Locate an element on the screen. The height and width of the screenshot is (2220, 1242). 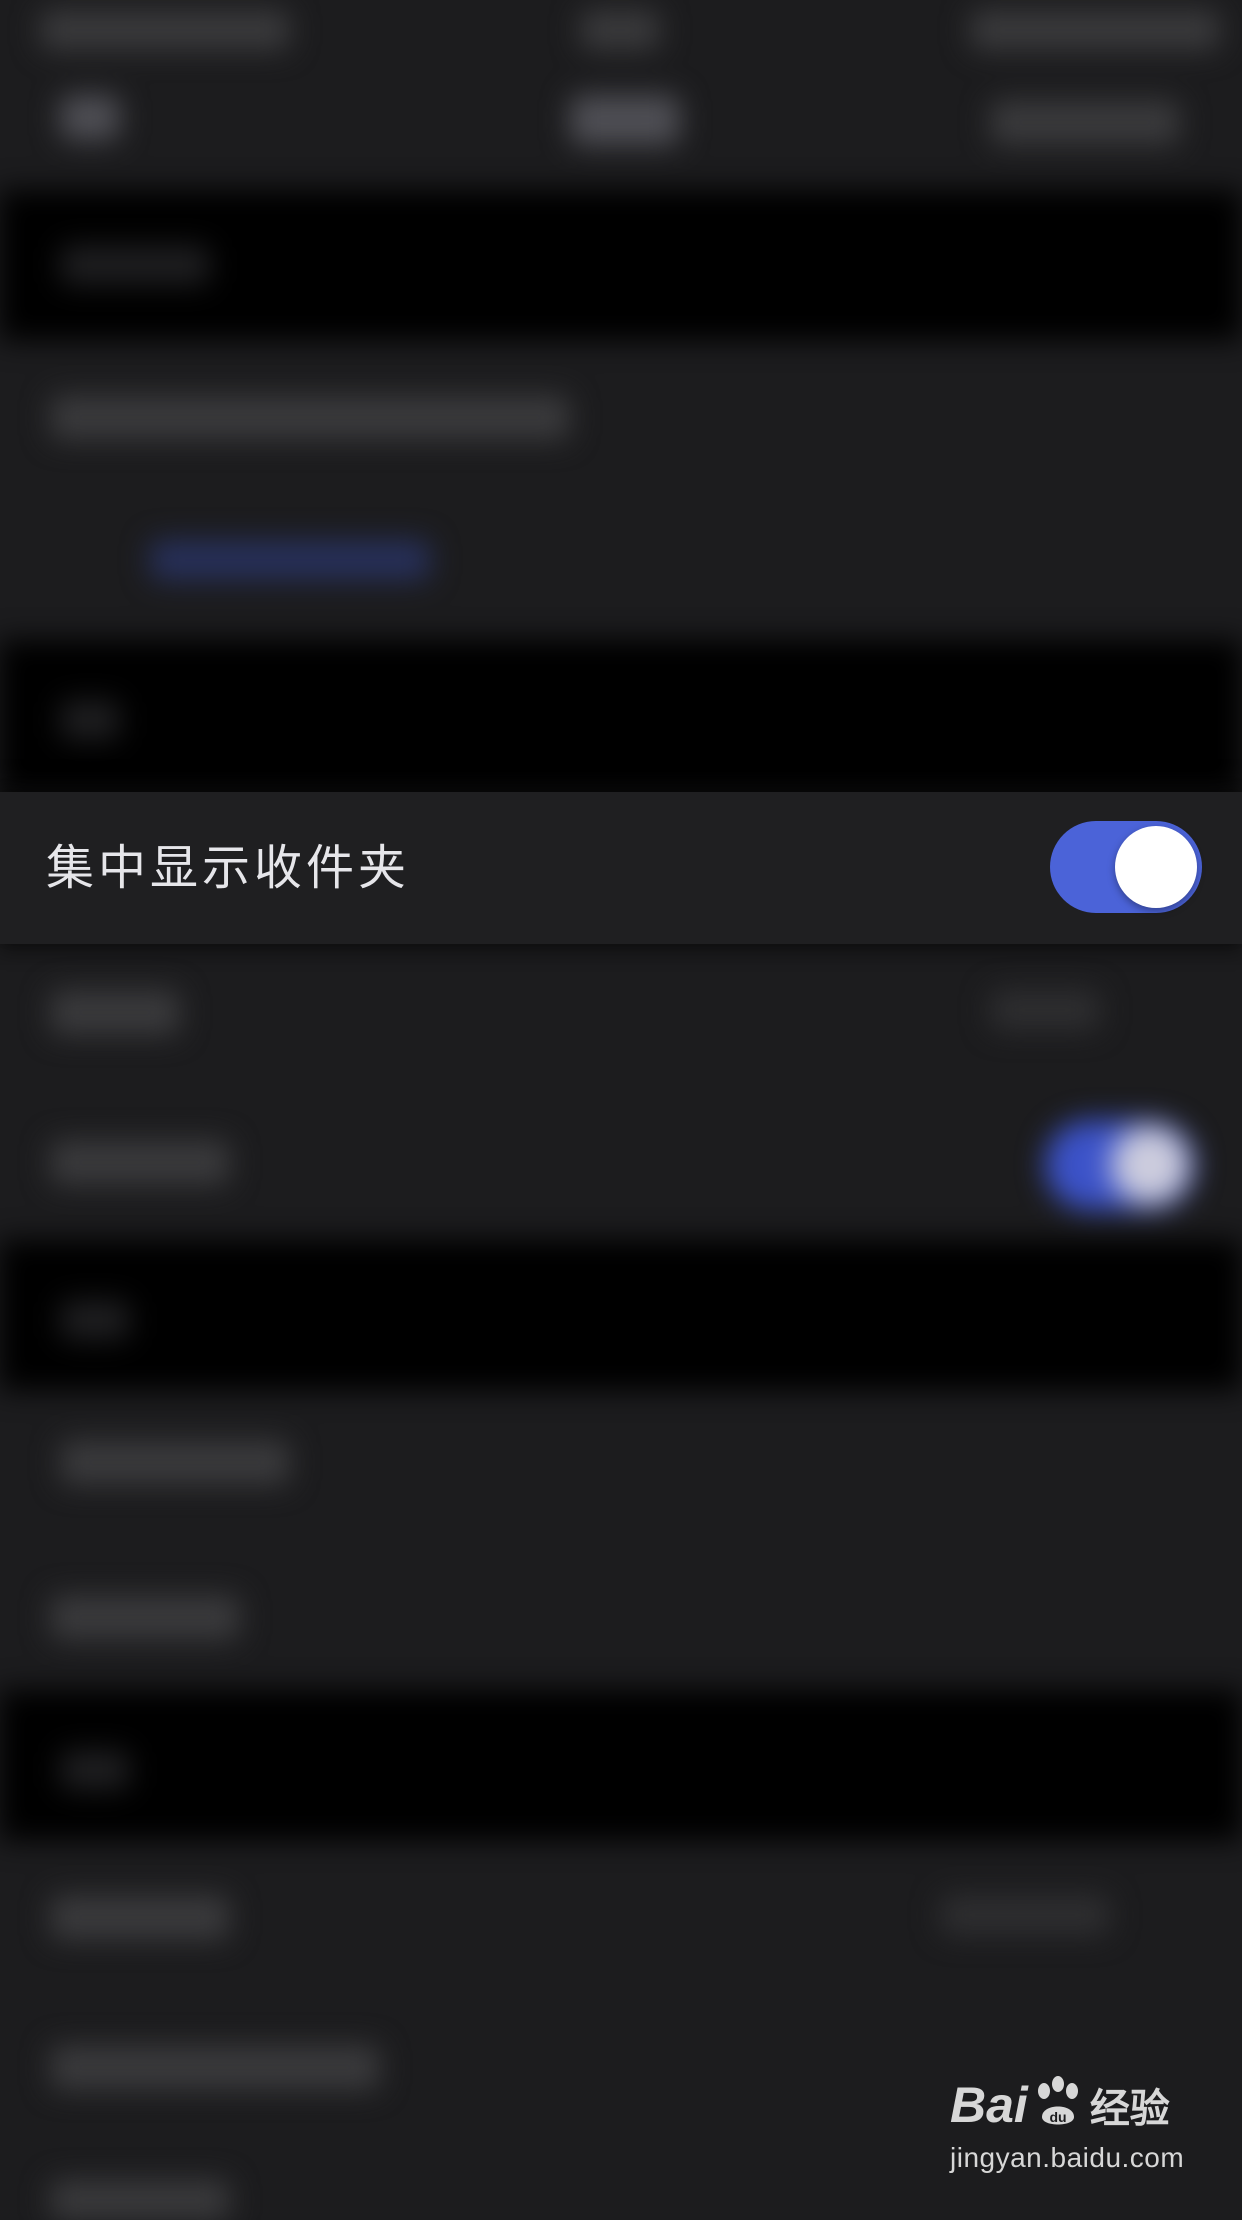
blurred-toggle is located at coordinates (1120, 1165).